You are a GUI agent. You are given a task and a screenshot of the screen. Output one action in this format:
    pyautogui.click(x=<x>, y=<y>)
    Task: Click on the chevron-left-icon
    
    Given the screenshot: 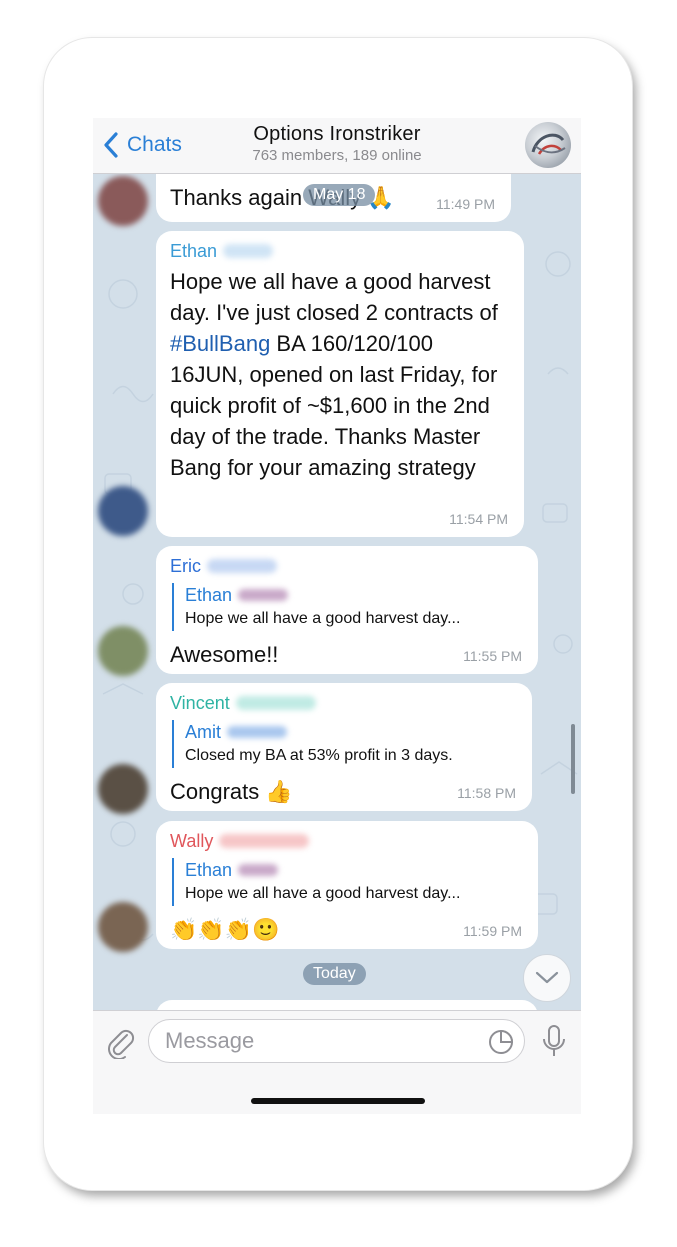 What is the action you would take?
    pyautogui.click(x=111, y=145)
    